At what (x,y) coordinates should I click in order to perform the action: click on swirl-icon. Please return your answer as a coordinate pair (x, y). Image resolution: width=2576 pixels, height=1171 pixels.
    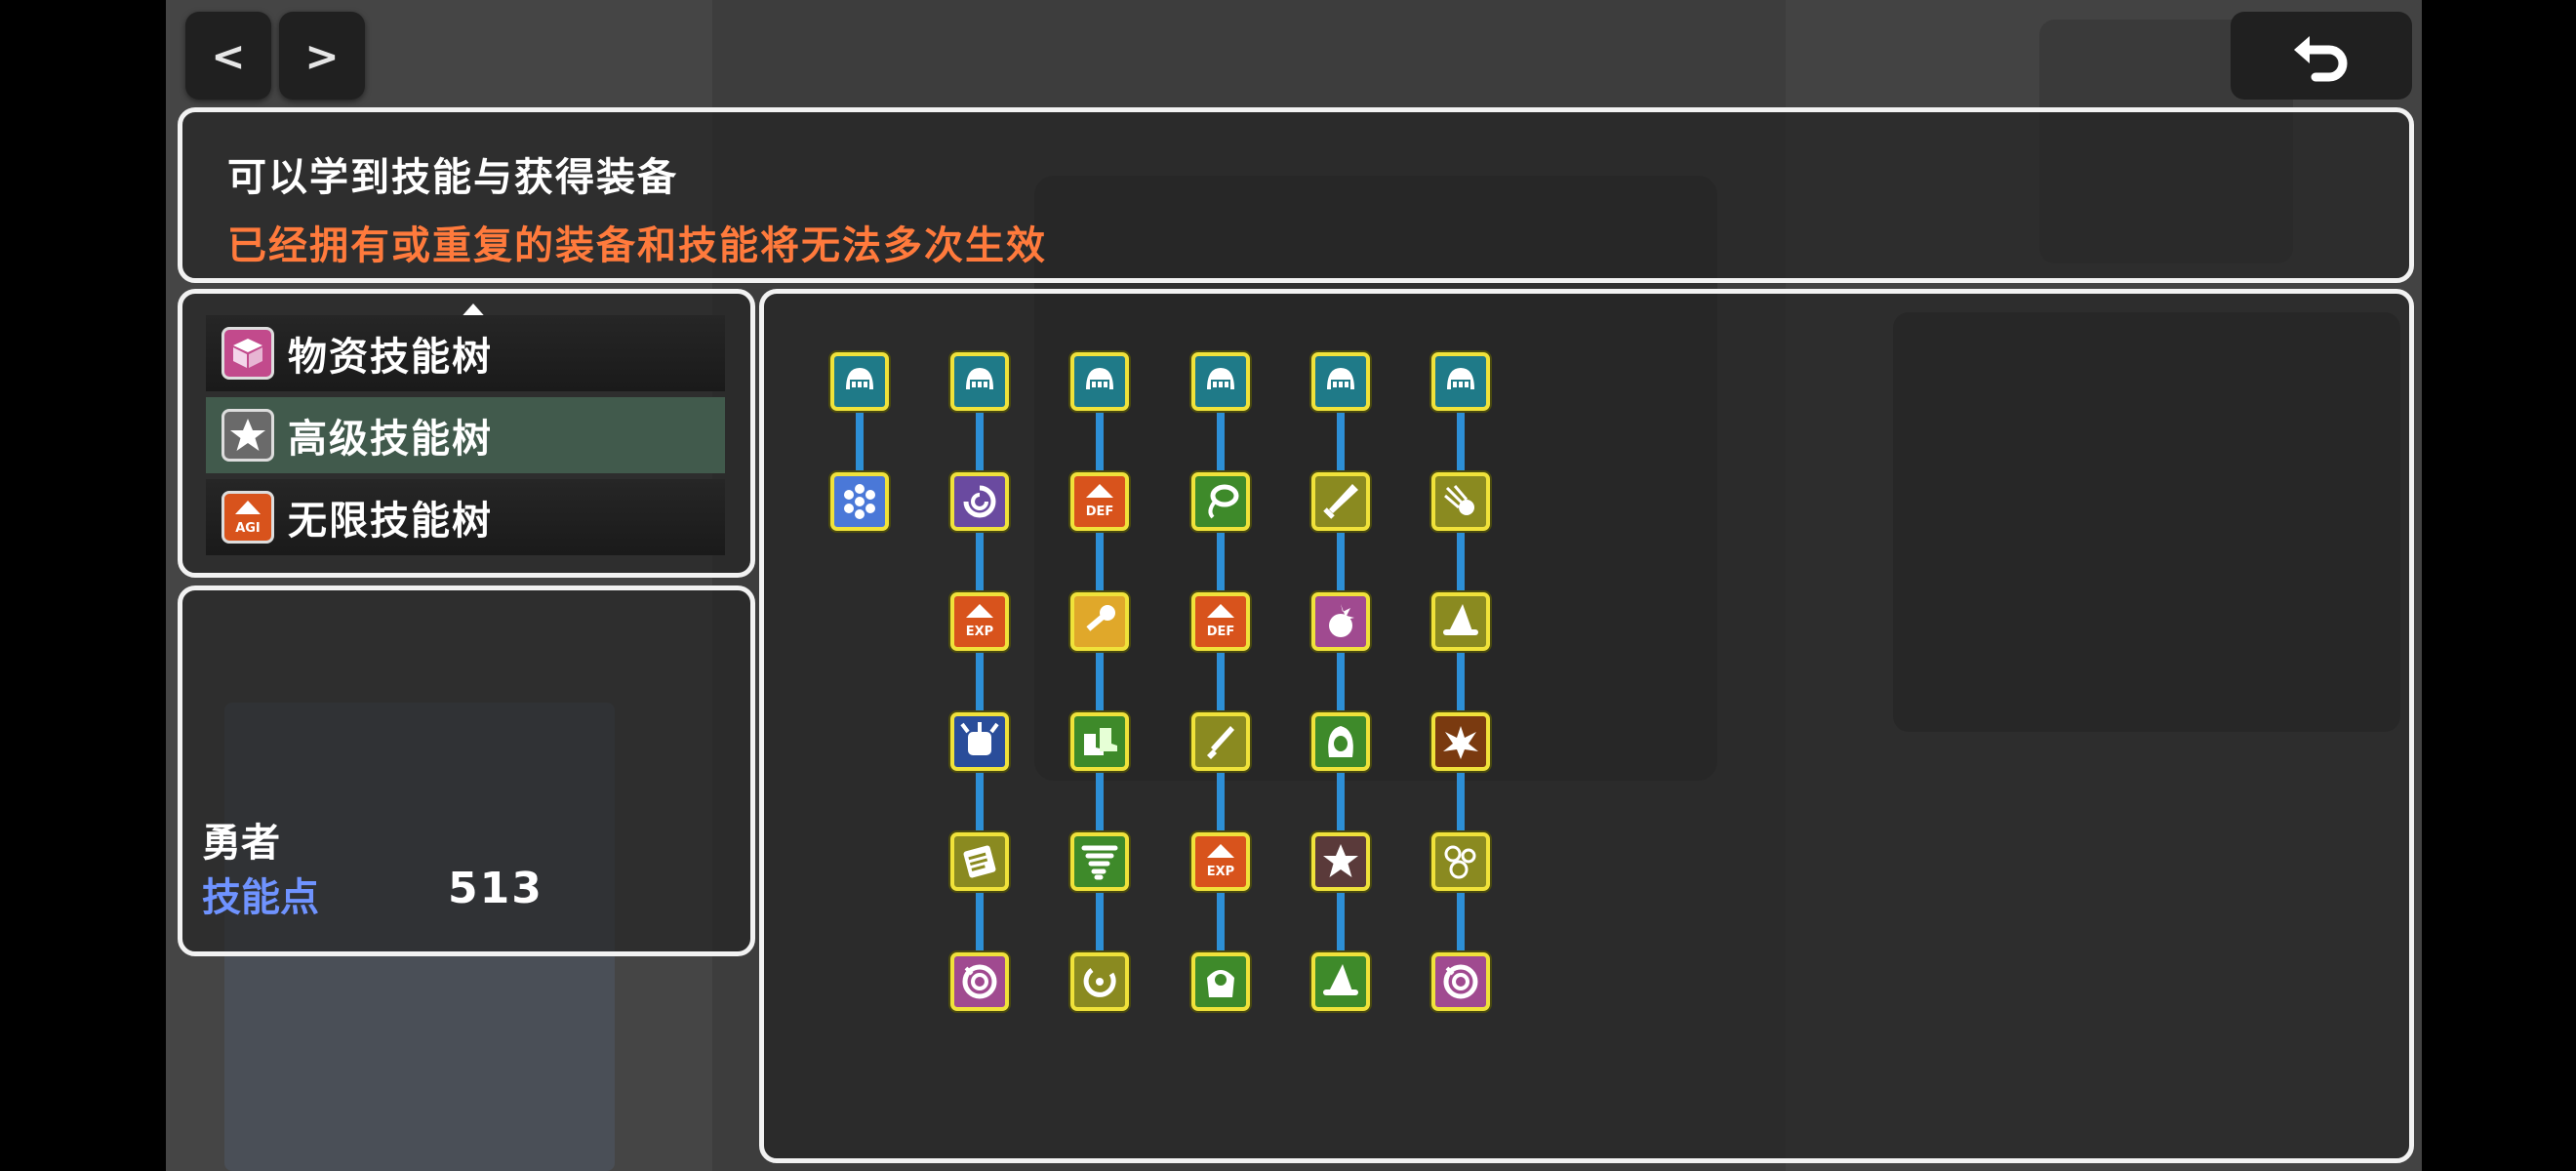
    Looking at the image, I should click on (1100, 982).